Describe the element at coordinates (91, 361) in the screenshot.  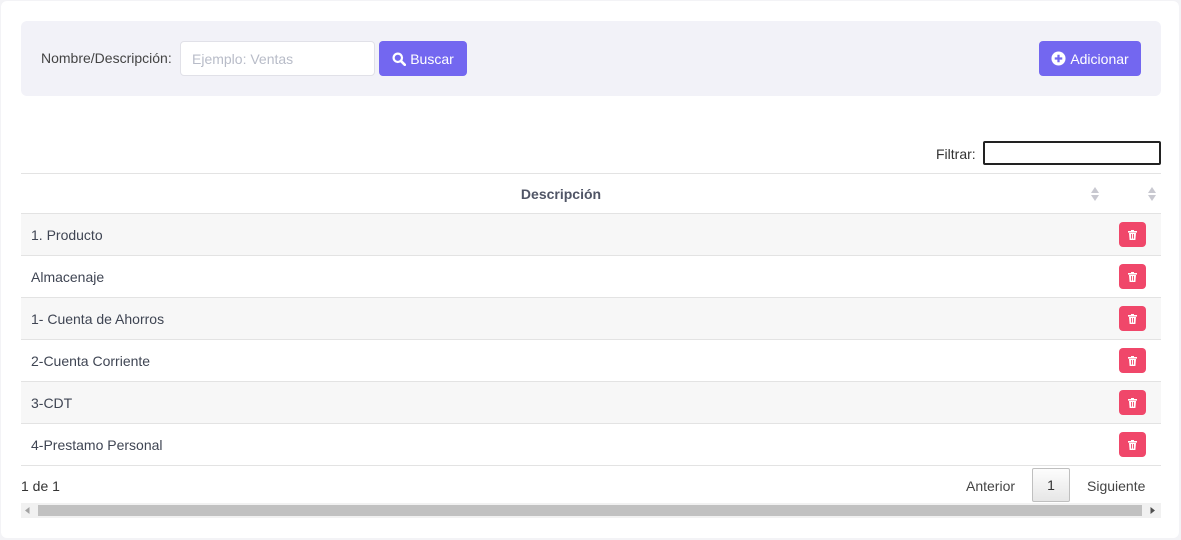
I see `row-description: 2-Cuenta Corriente` at that location.